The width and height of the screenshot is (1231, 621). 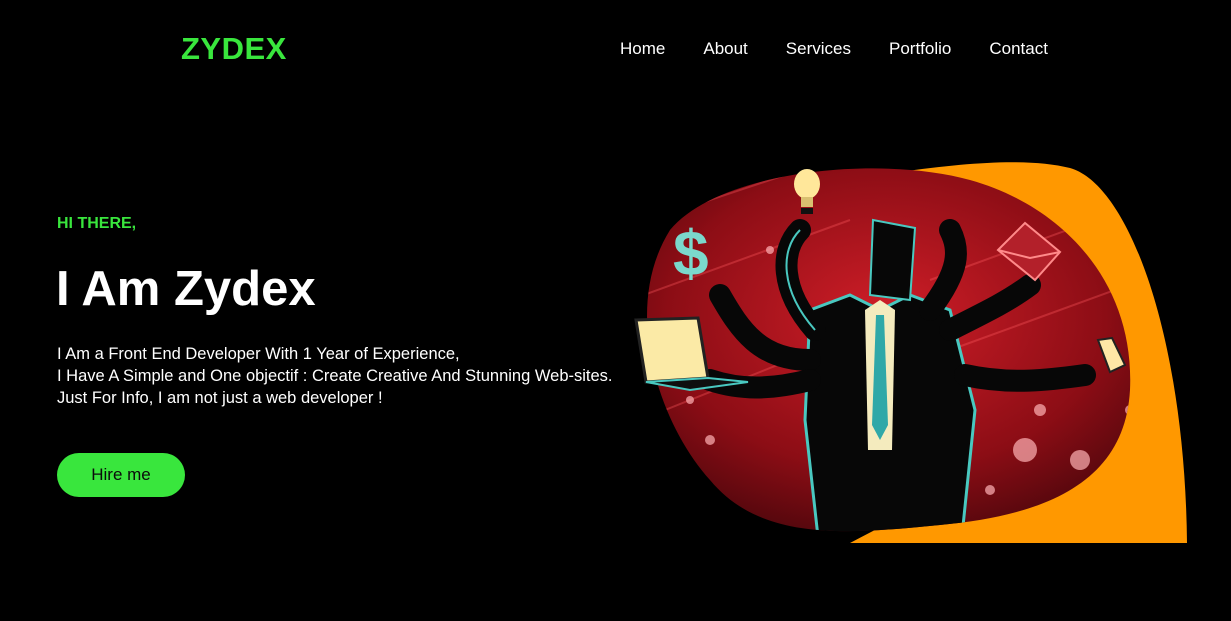 I want to click on hero-greeting: HI THERE,, so click(x=97, y=223).